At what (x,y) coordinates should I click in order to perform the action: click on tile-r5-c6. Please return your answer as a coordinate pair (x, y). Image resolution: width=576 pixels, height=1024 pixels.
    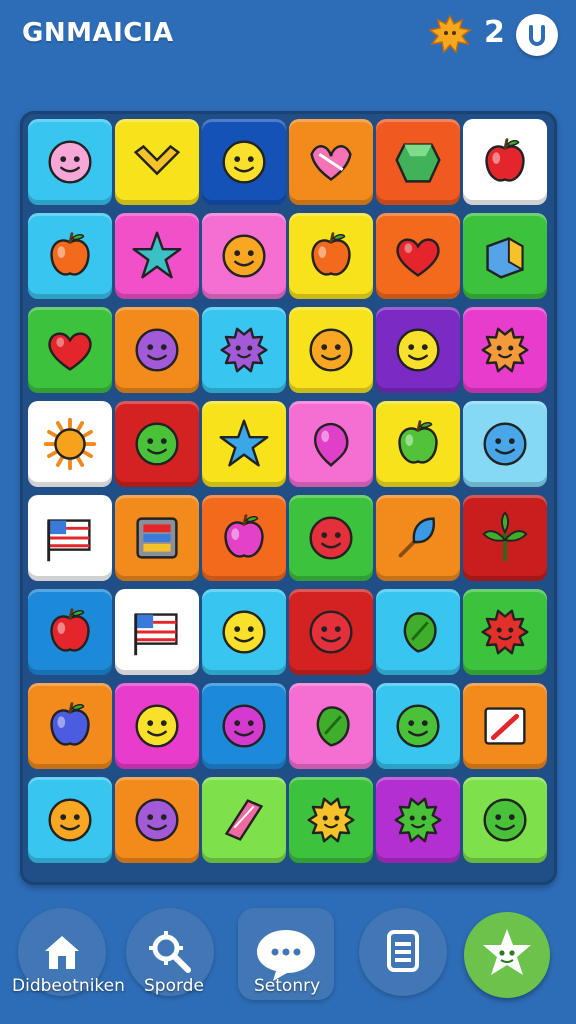
    Looking at the image, I should click on (505, 538).